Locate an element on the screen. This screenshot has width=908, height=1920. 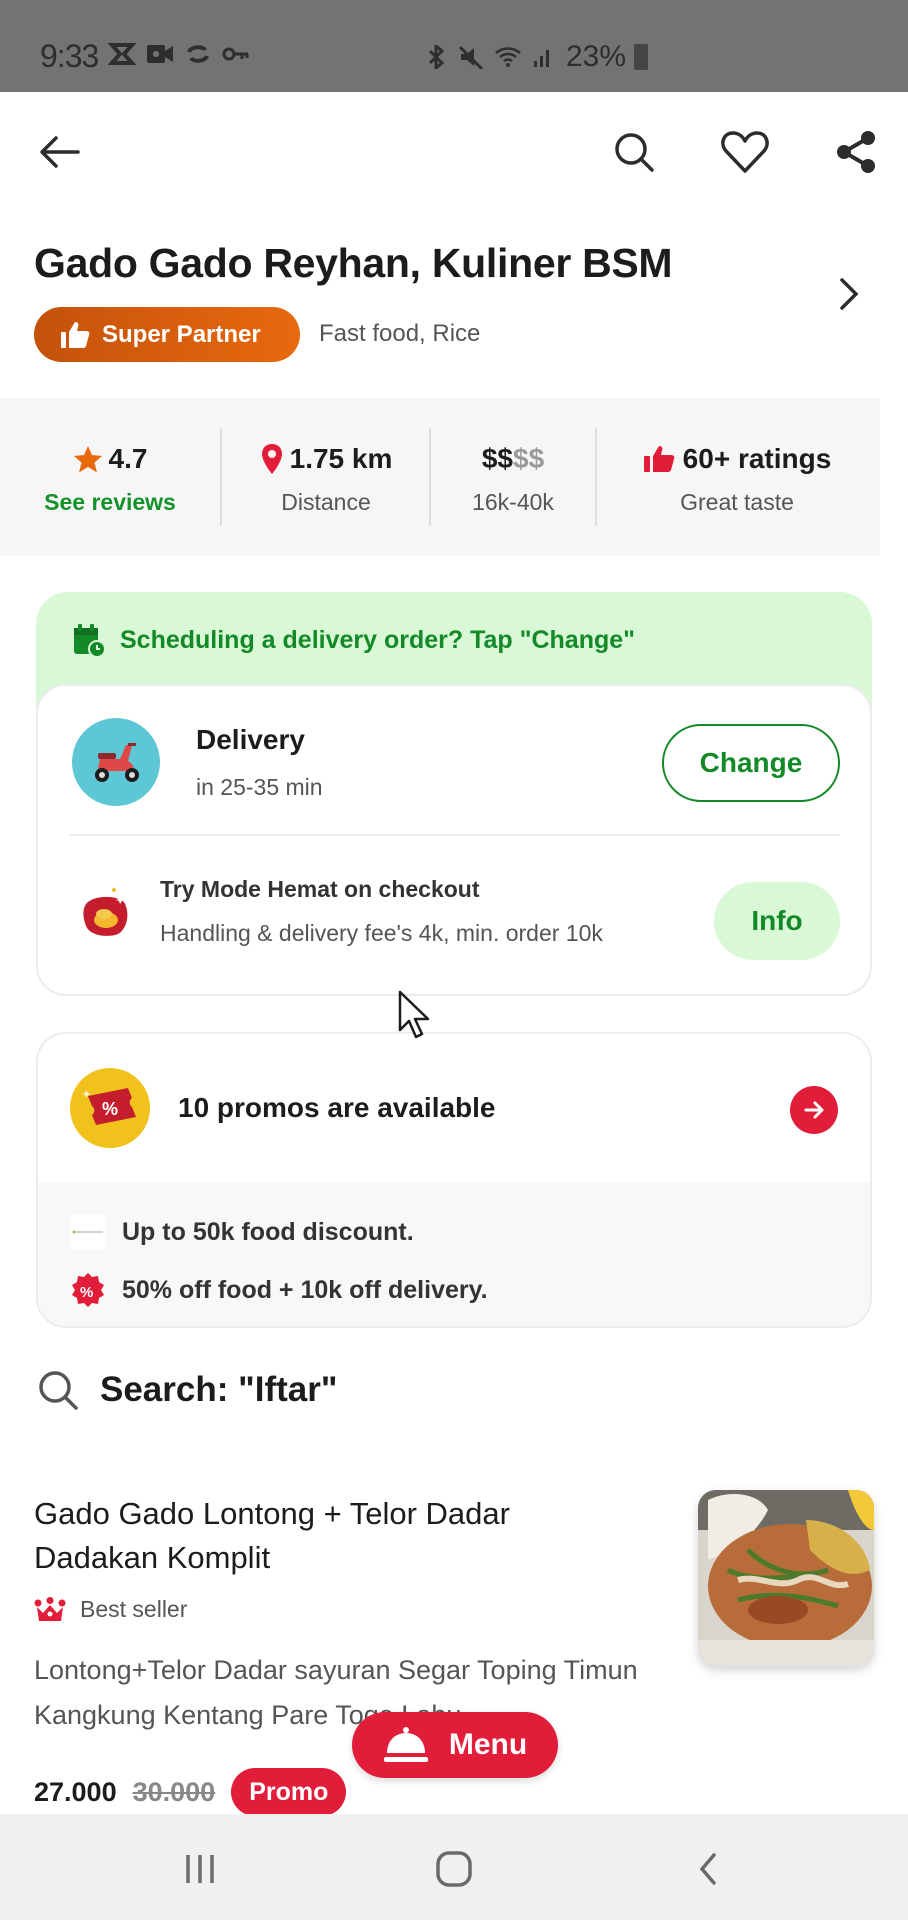
promo-header: % 10 promos are available is located at coordinates (454, 1108).